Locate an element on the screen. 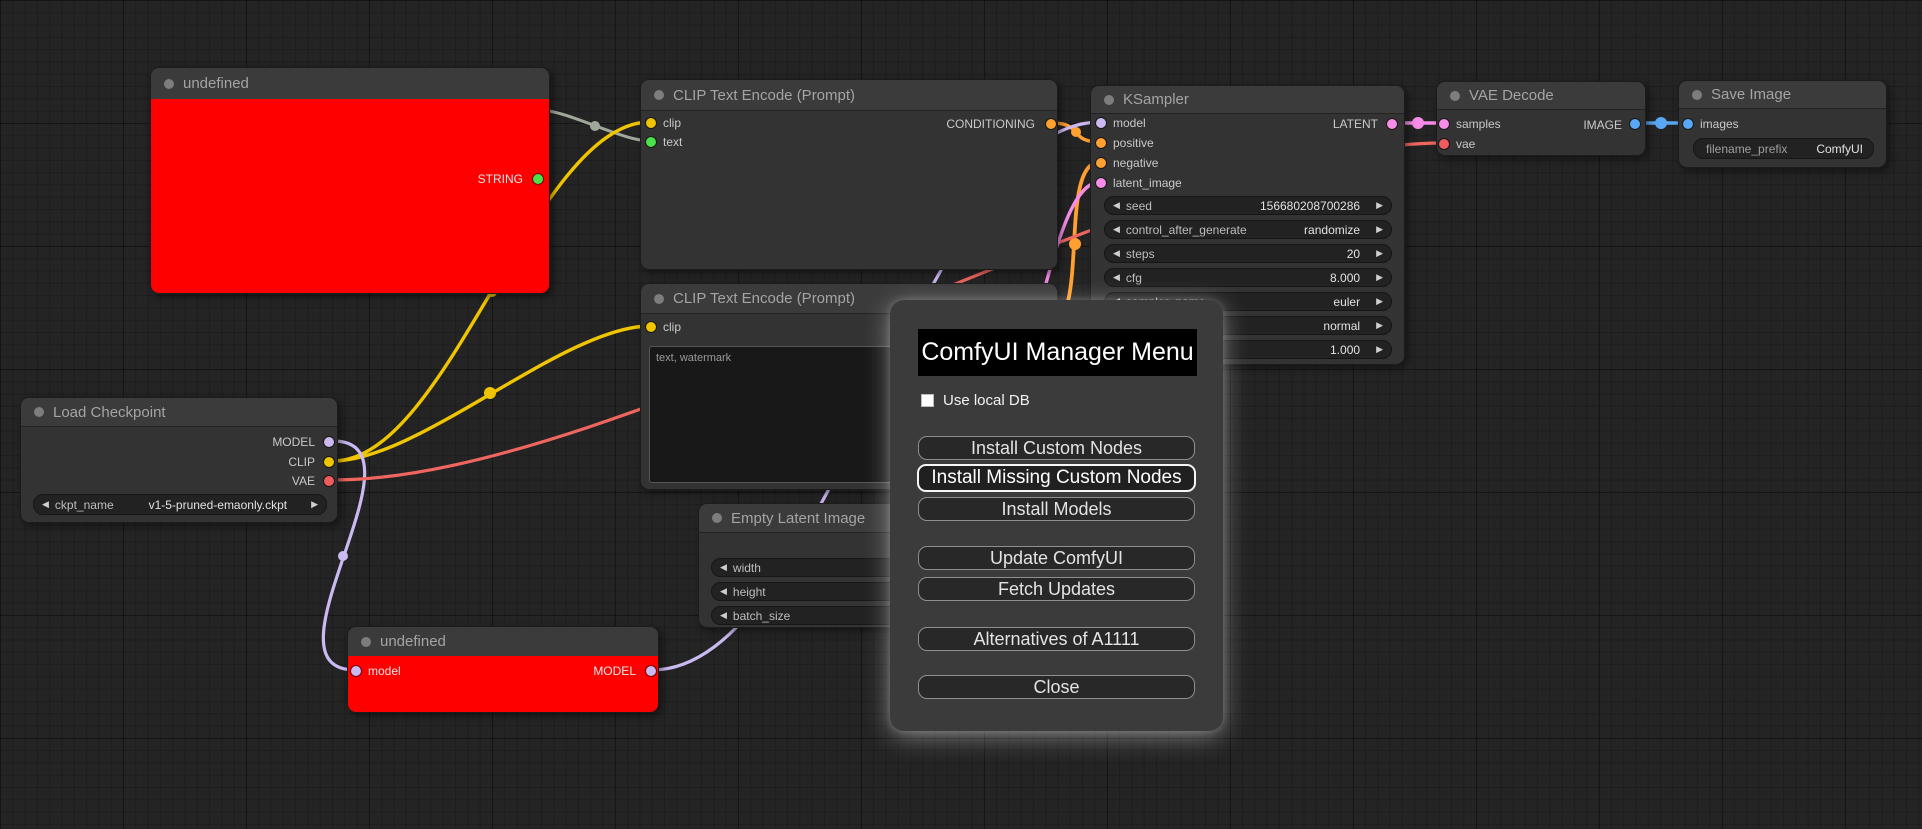 The height and width of the screenshot is (829, 1922). widget-value: v1-5-pruned-emaonly.ckpt is located at coordinates (218, 504).